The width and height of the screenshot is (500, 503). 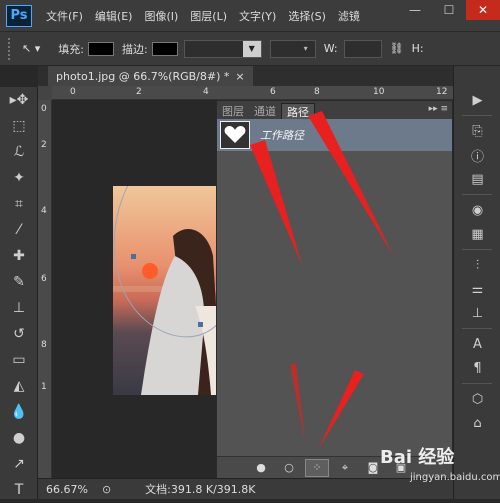 I want to click on document-tab-title: photo1.jpg @ 66.7%(RGB/8#) *, so click(x=143, y=76).